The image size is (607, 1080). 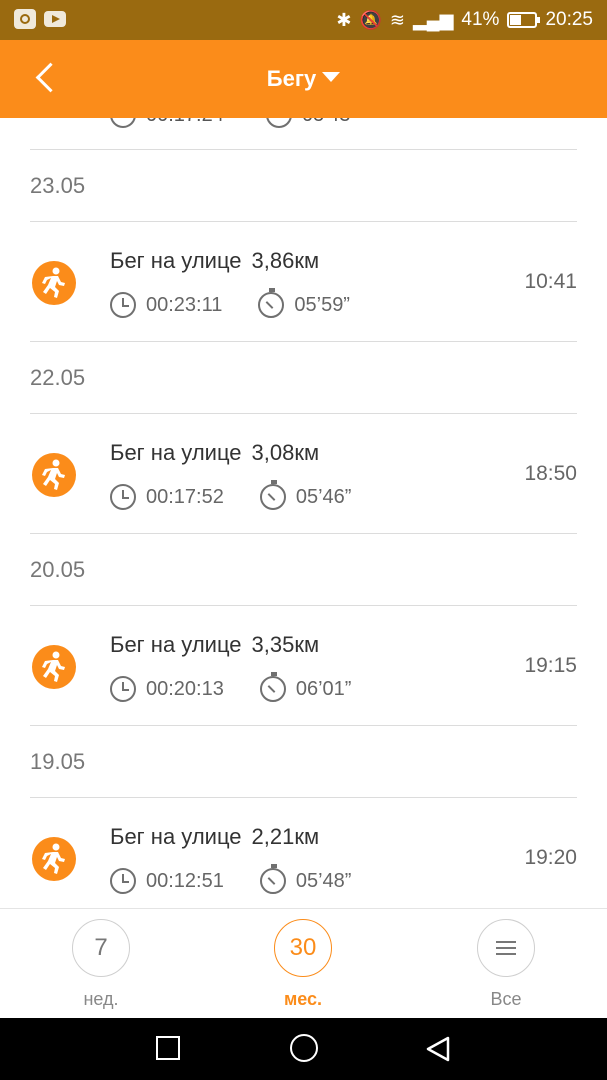 I want to click on pace-icon, so click(x=279, y=123).